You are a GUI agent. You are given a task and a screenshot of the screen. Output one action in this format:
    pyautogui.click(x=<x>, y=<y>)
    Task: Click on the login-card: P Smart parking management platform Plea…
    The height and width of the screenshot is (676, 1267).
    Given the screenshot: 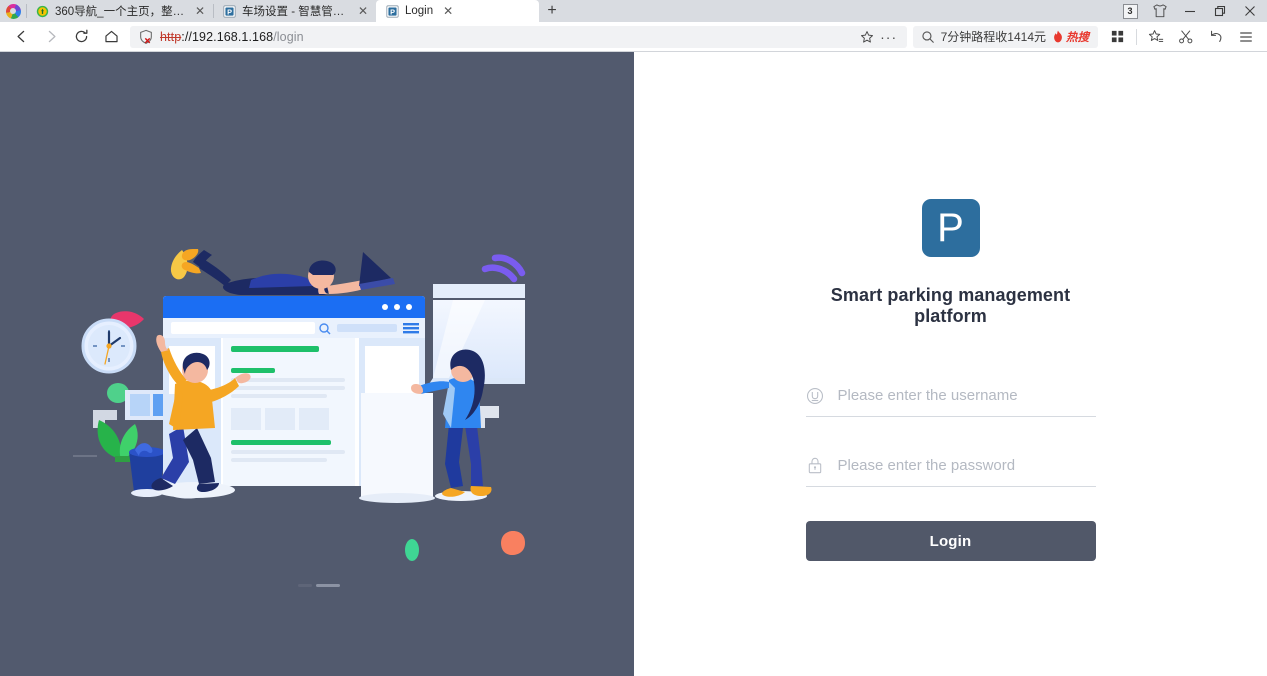 What is the action you would take?
    pyautogui.click(x=950, y=380)
    